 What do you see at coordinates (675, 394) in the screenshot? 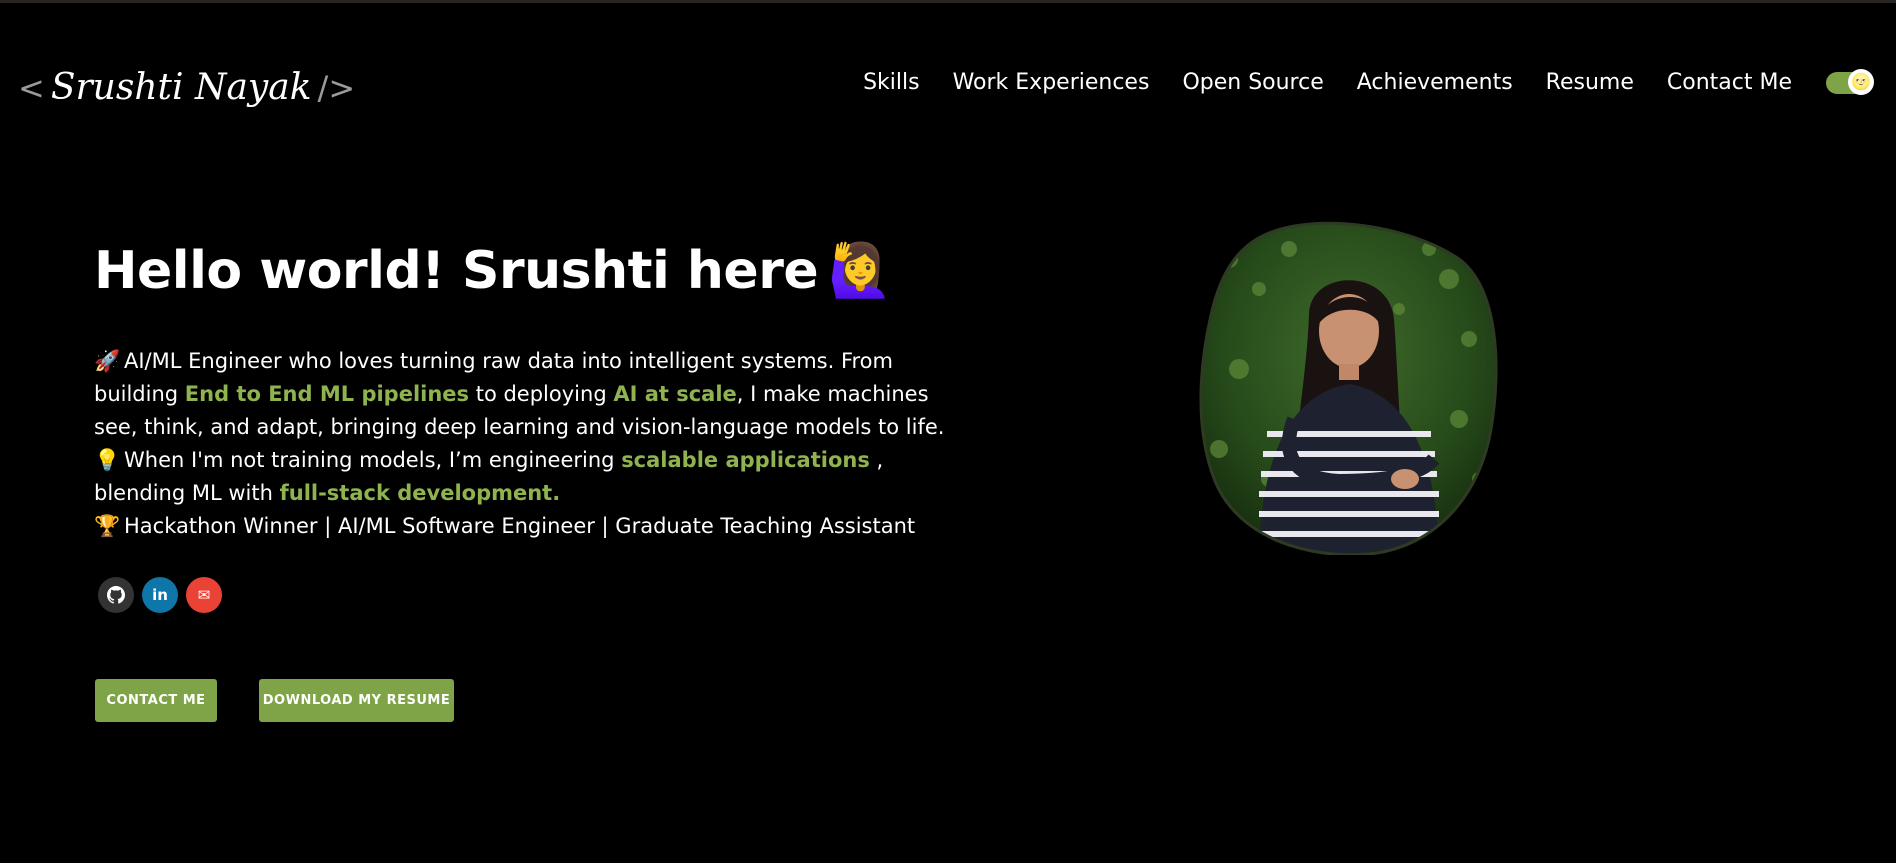
I see `bio-highlight: AI at scale` at bounding box center [675, 394].